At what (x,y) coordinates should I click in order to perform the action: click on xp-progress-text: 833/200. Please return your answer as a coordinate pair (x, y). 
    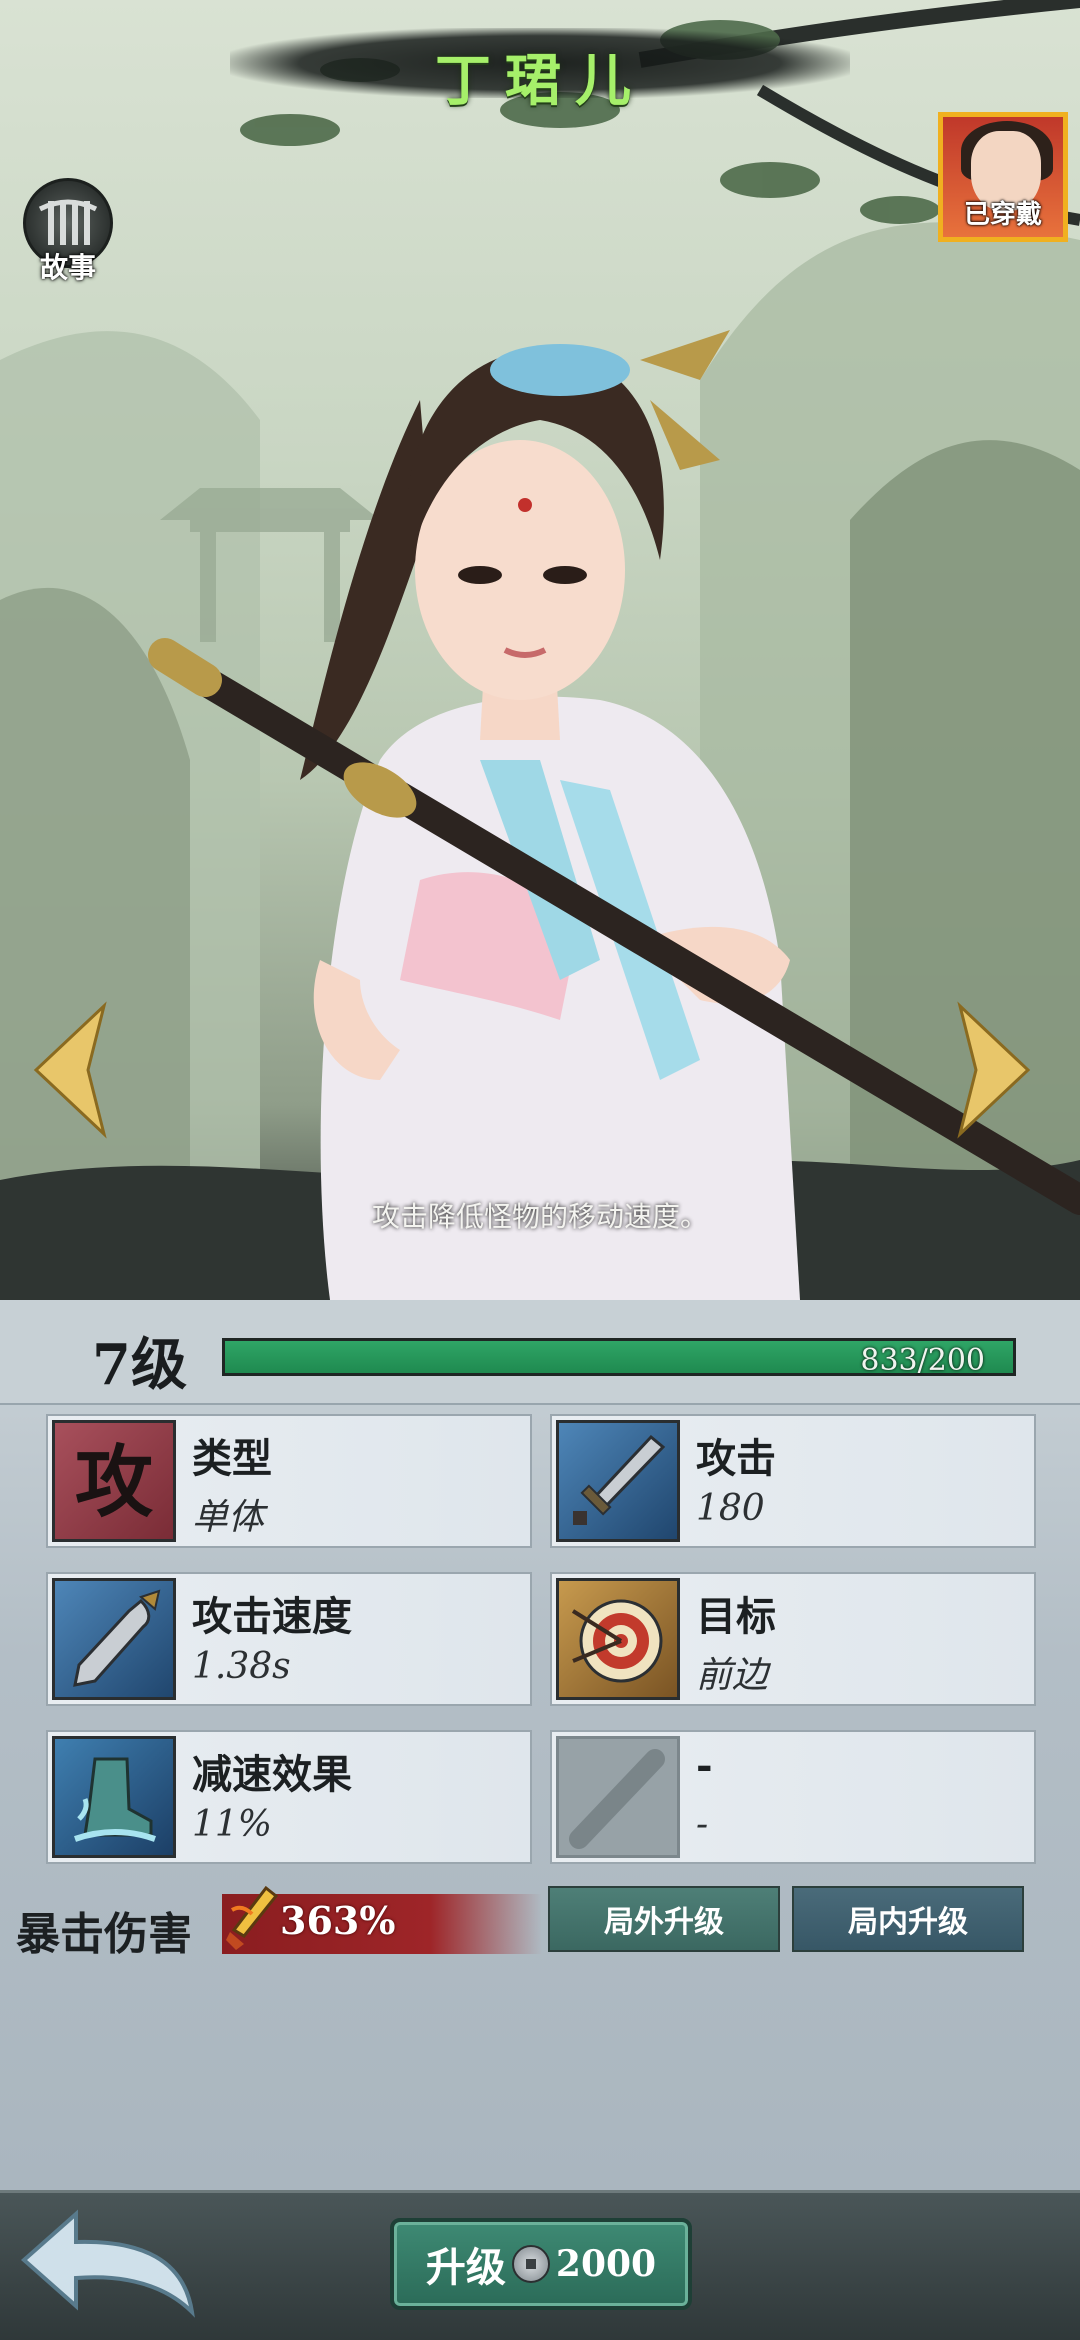
    Looking at the image, I should click on (922, 1360).